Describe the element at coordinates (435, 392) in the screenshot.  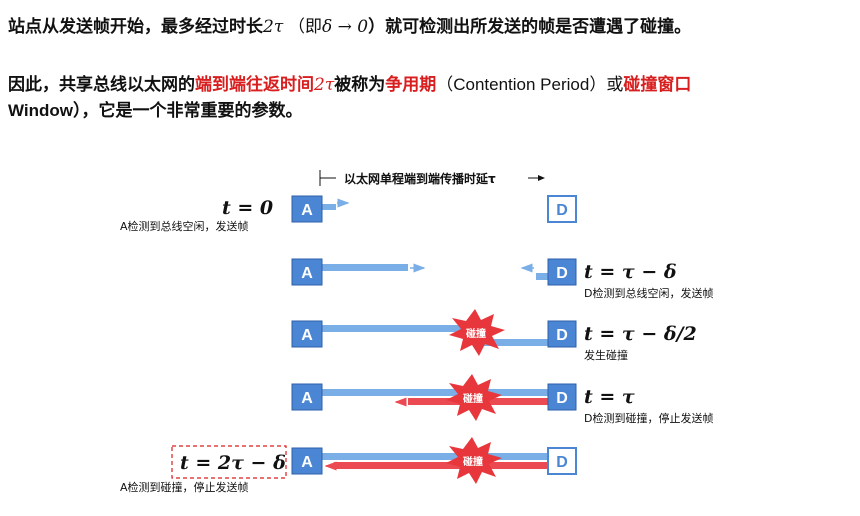
I see `row-4-a-signal` at that location.